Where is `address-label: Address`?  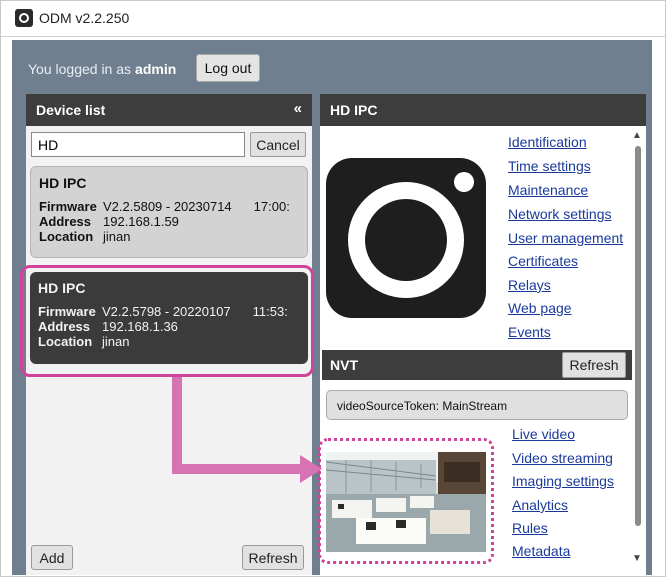
address-label: Address is located at coordinates (65, 221).